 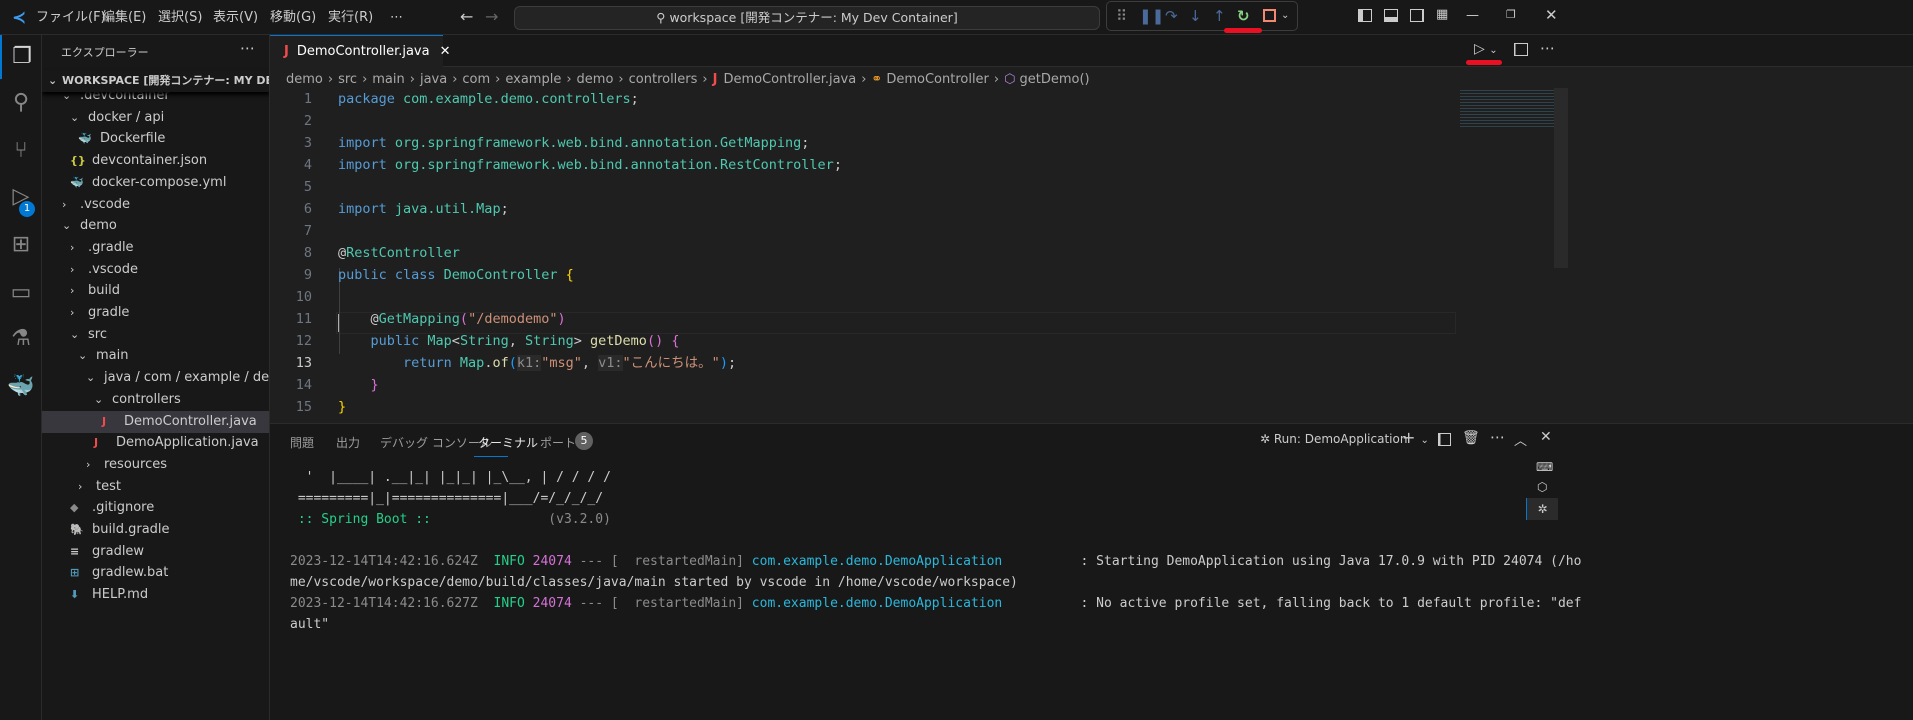 What do you see at coordinates (155, 487) in the screenshot?
I see `tree-item: › test` at bounding box center [155, 487].